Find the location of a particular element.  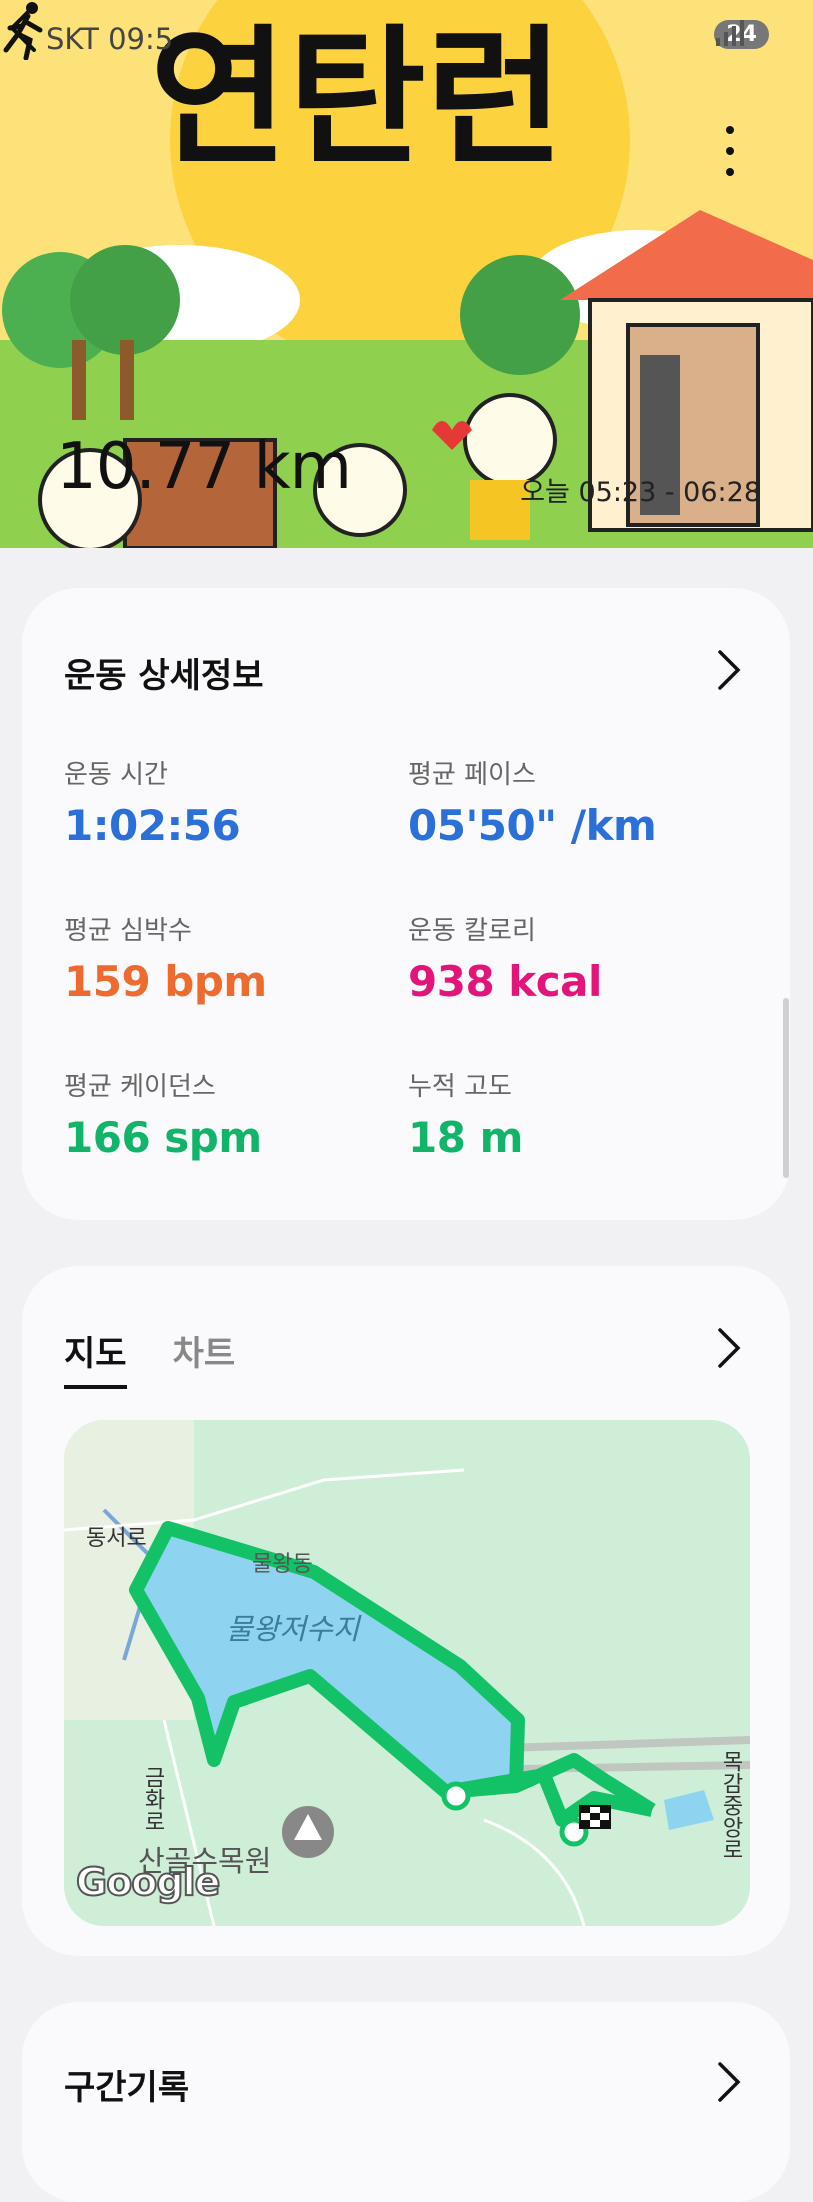

scrollbar is located at coordinates (786, 1088).